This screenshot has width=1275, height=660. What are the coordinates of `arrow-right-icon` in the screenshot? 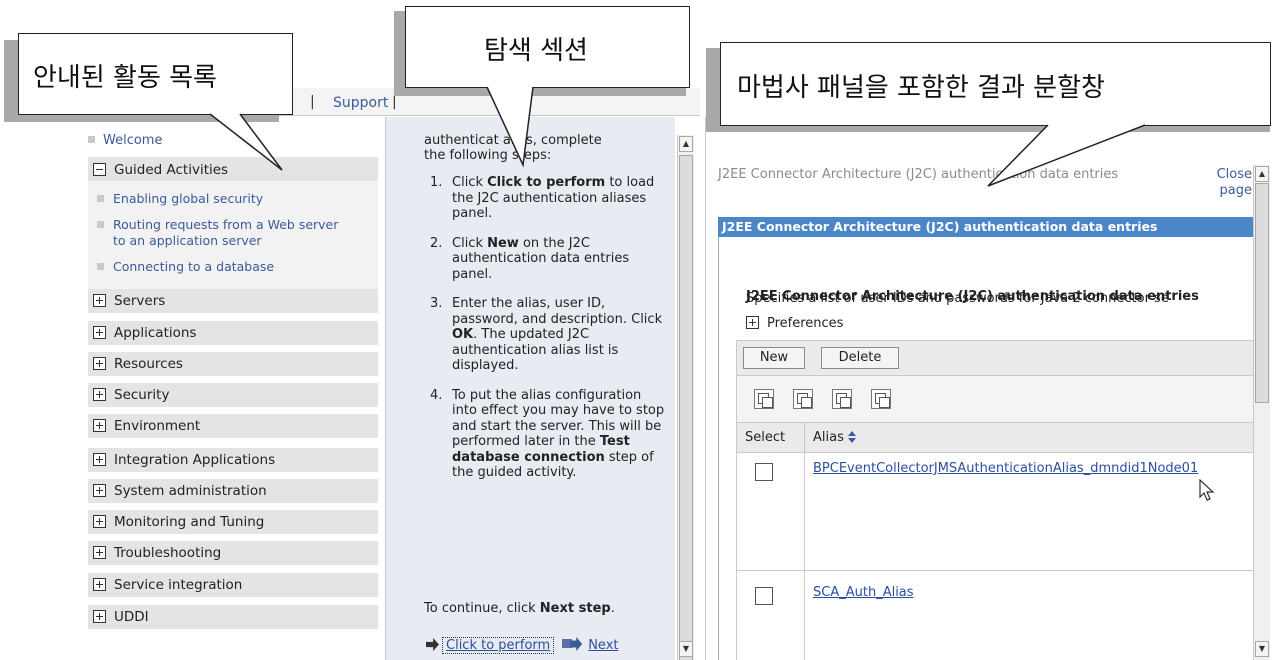 It's located at (432, 644).